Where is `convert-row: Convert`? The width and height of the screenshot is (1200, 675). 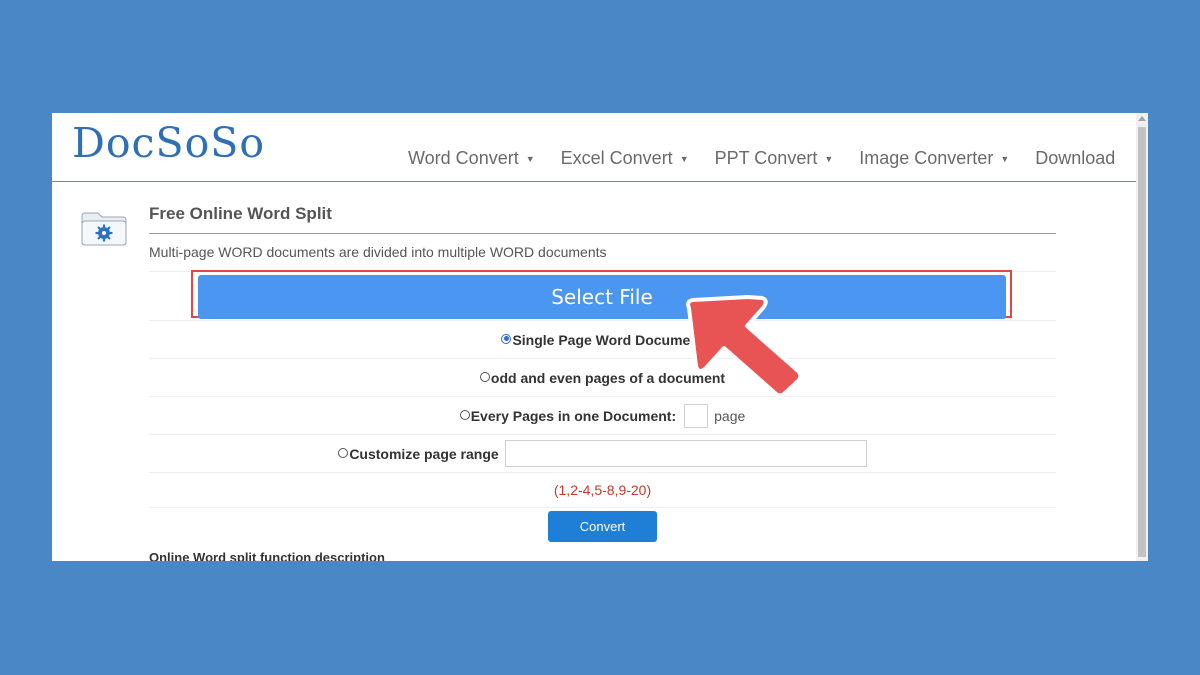
convert-row: Convert is located at coordinates (602, 527).